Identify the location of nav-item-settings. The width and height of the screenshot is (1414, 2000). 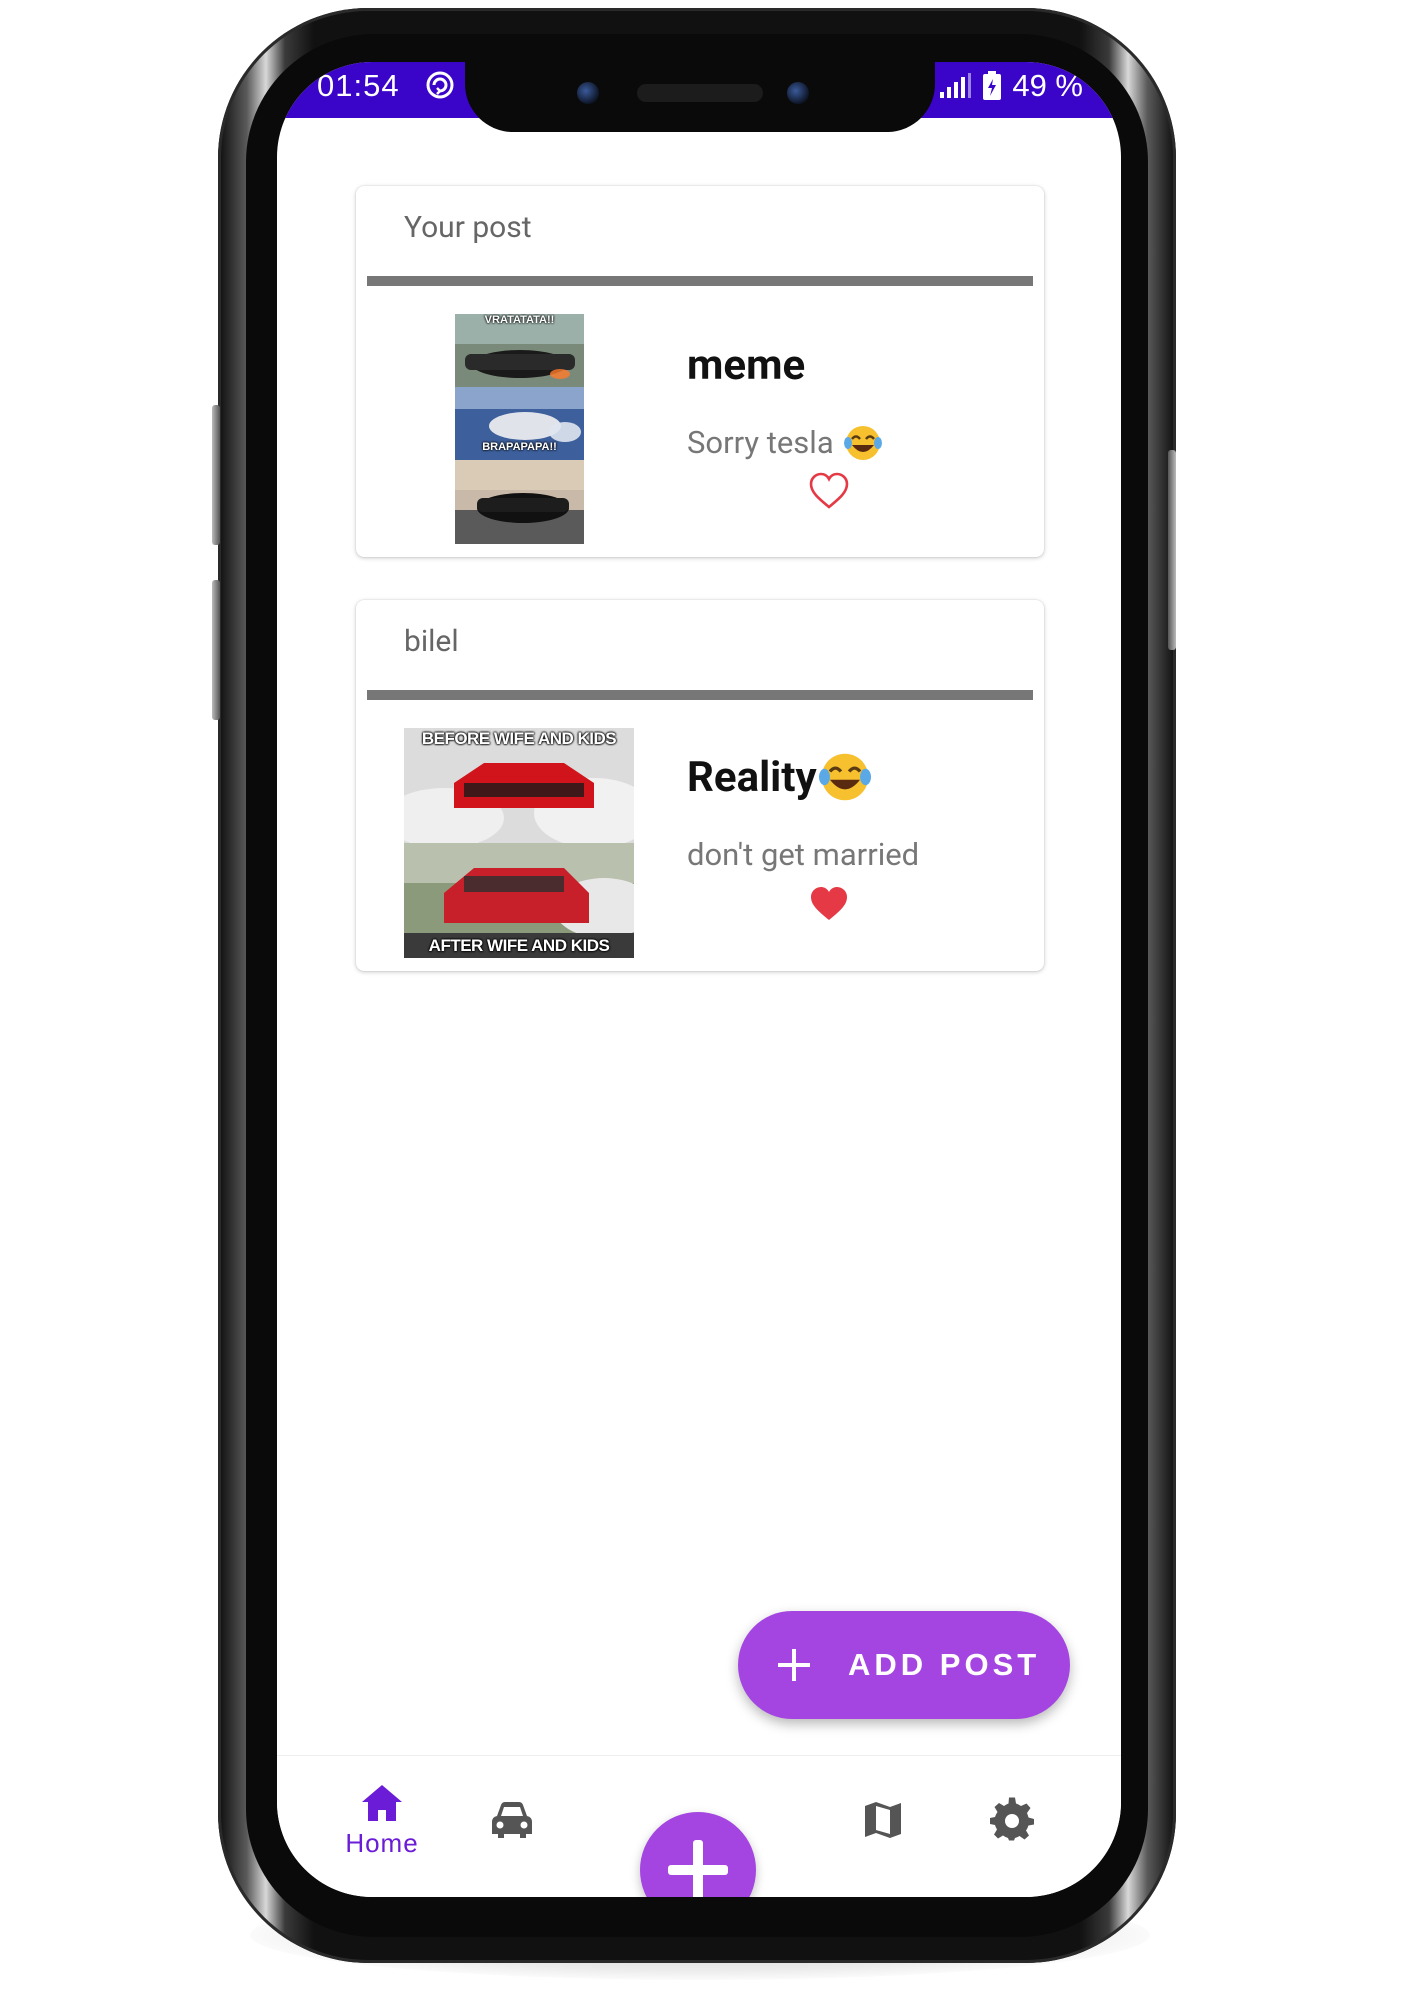
(1012, 1819).